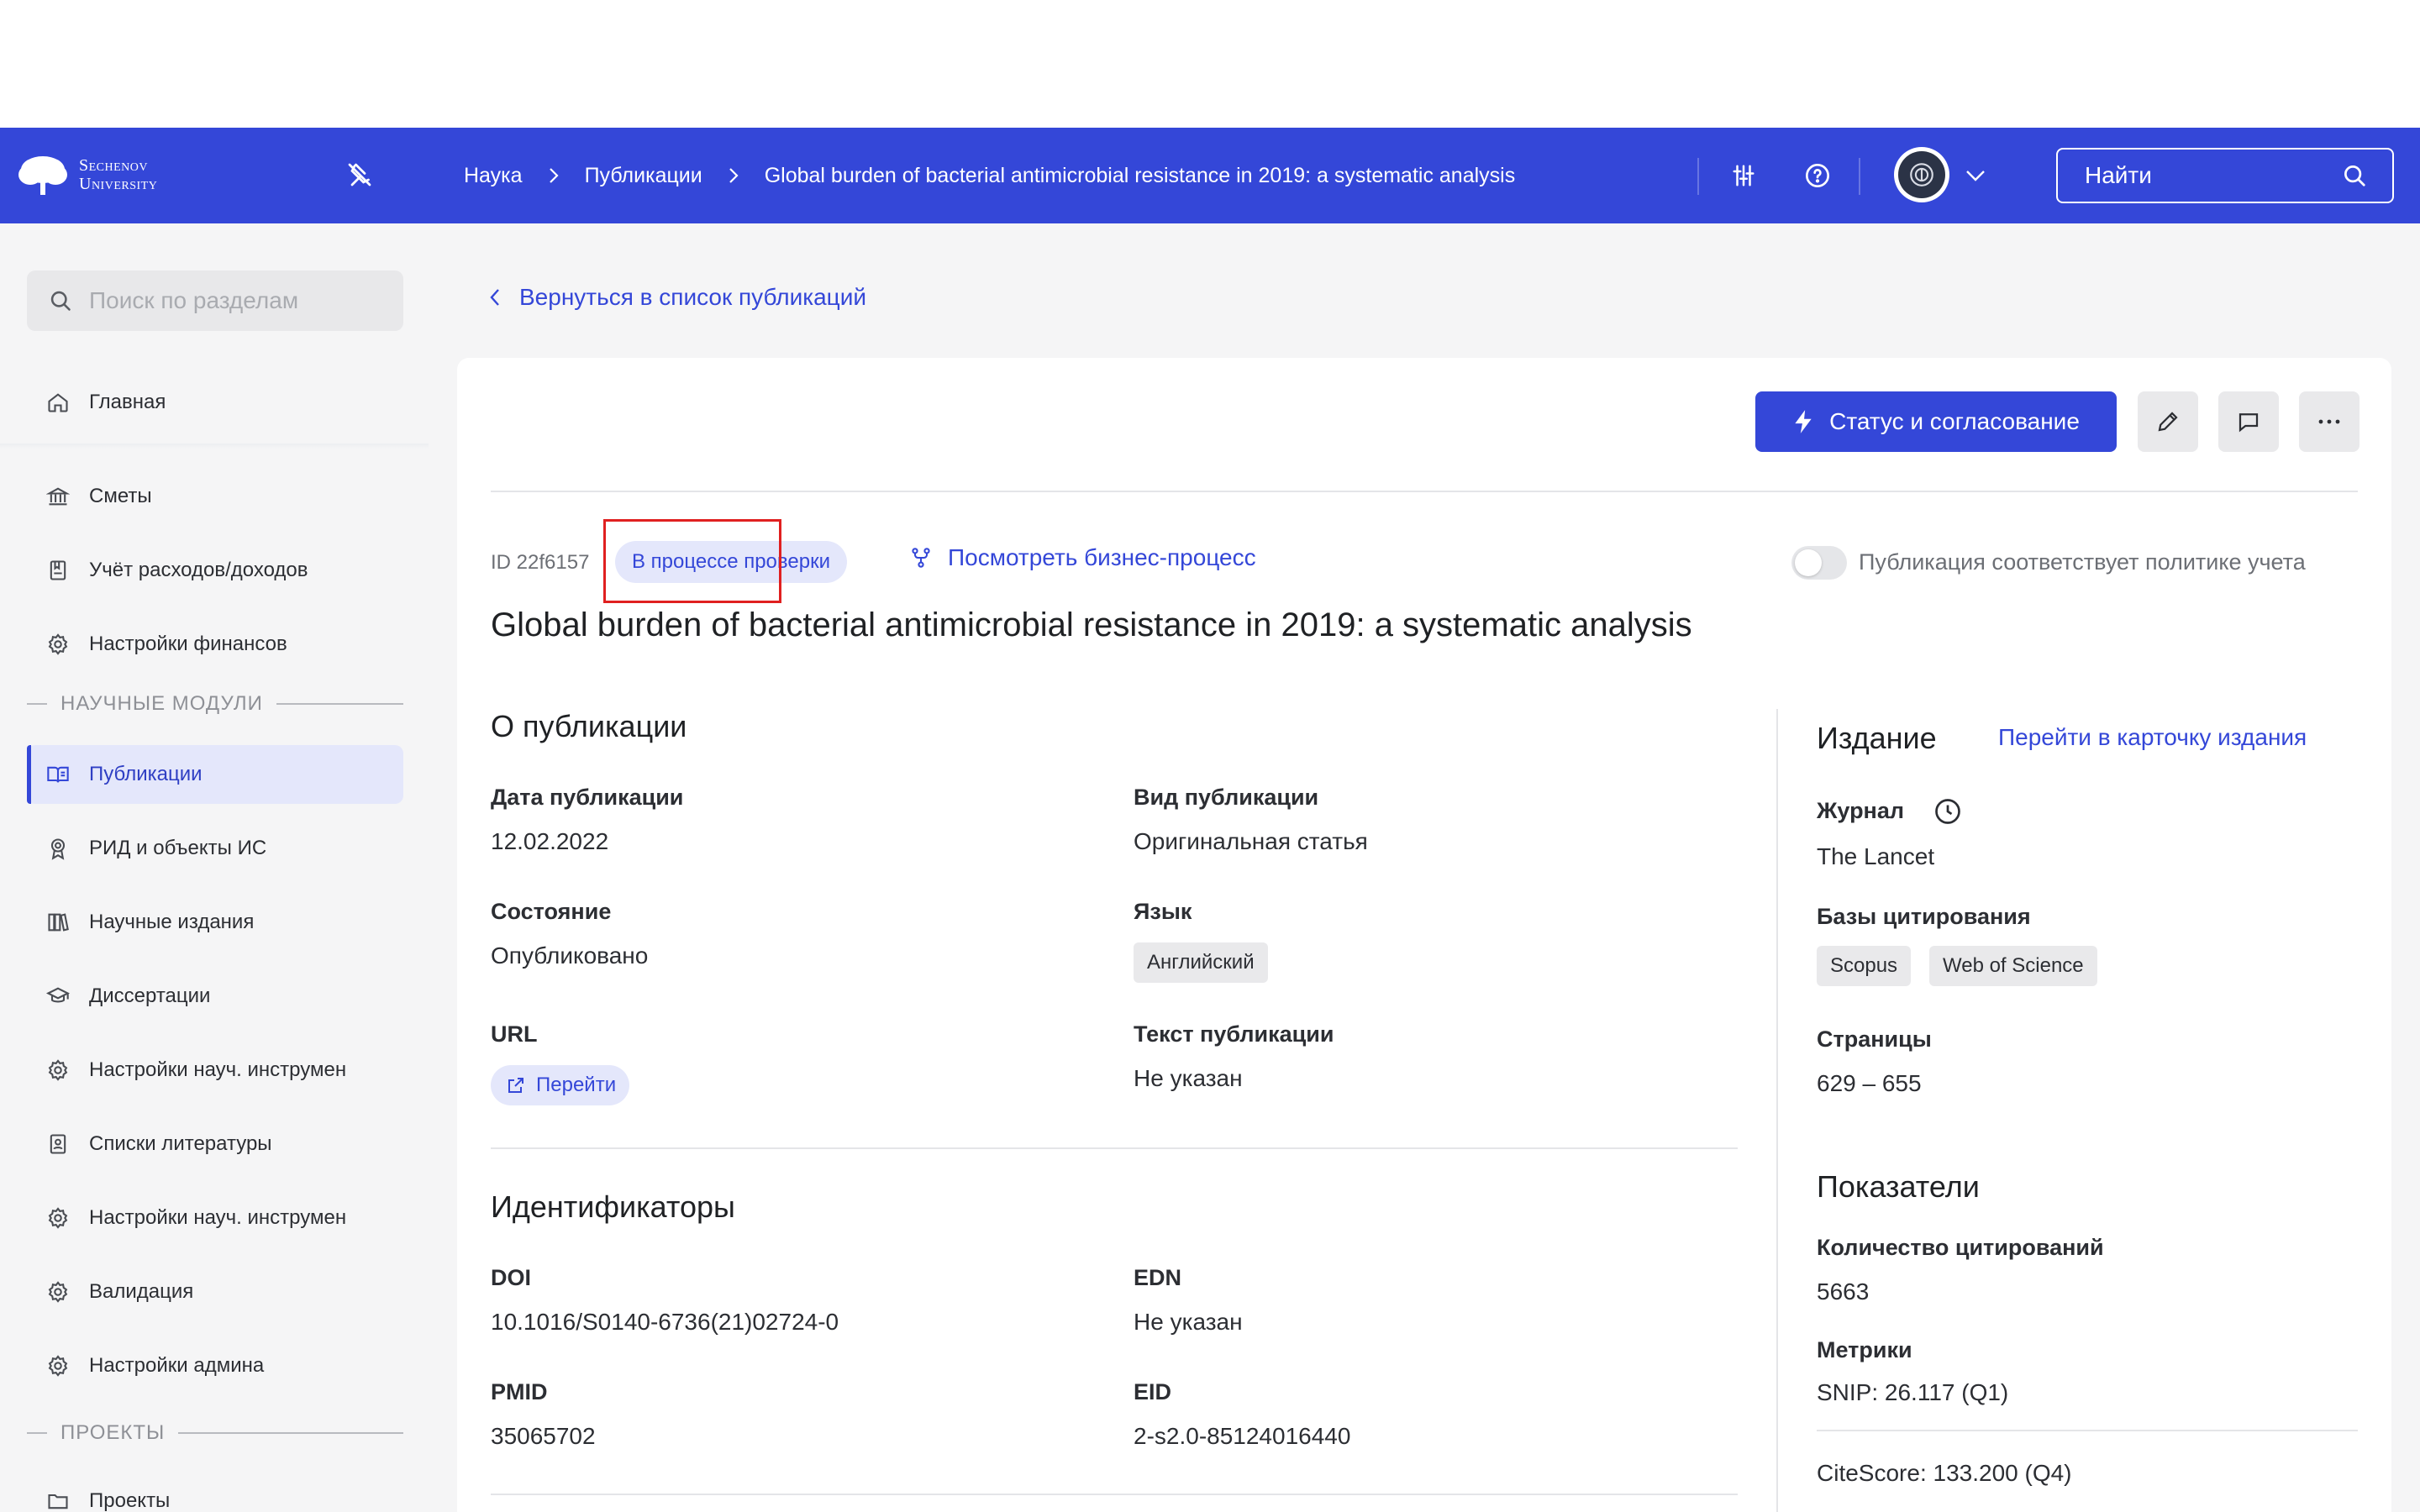 Image resolution: width=2420 pixels, height=1512 pixels. I want to click on citescore-value: CiteScore: 133.200 (Q4), so click(1944, 1473).